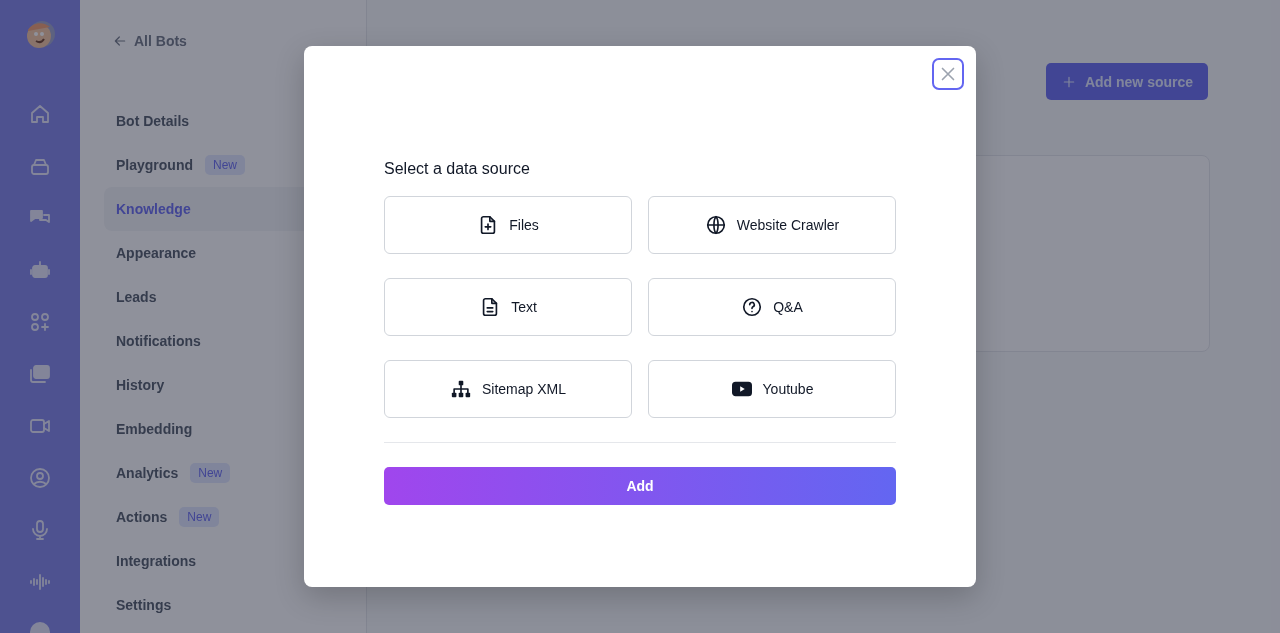 The height and width of the screenshot is (633, 1280). What do you see at coordinates (235, 121) in the screenshot?
I see `menu-item: Bot Details` at bounding box center [235, 121].